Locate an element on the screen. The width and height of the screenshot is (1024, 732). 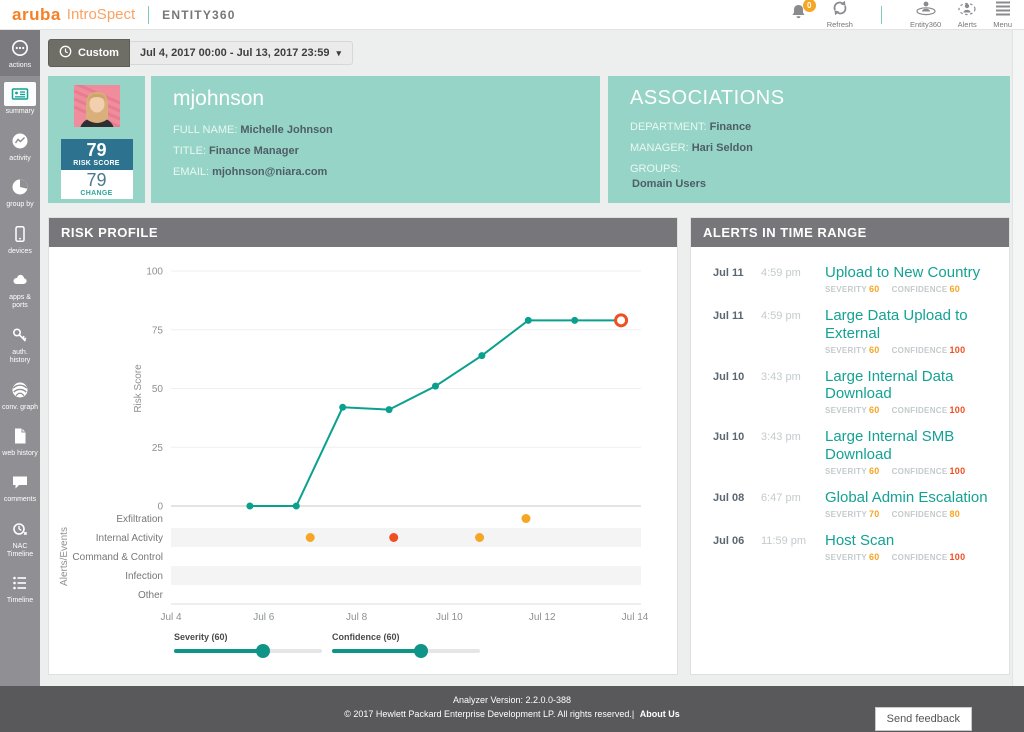
apps-ports-icon is located at coordinates (20, 280).